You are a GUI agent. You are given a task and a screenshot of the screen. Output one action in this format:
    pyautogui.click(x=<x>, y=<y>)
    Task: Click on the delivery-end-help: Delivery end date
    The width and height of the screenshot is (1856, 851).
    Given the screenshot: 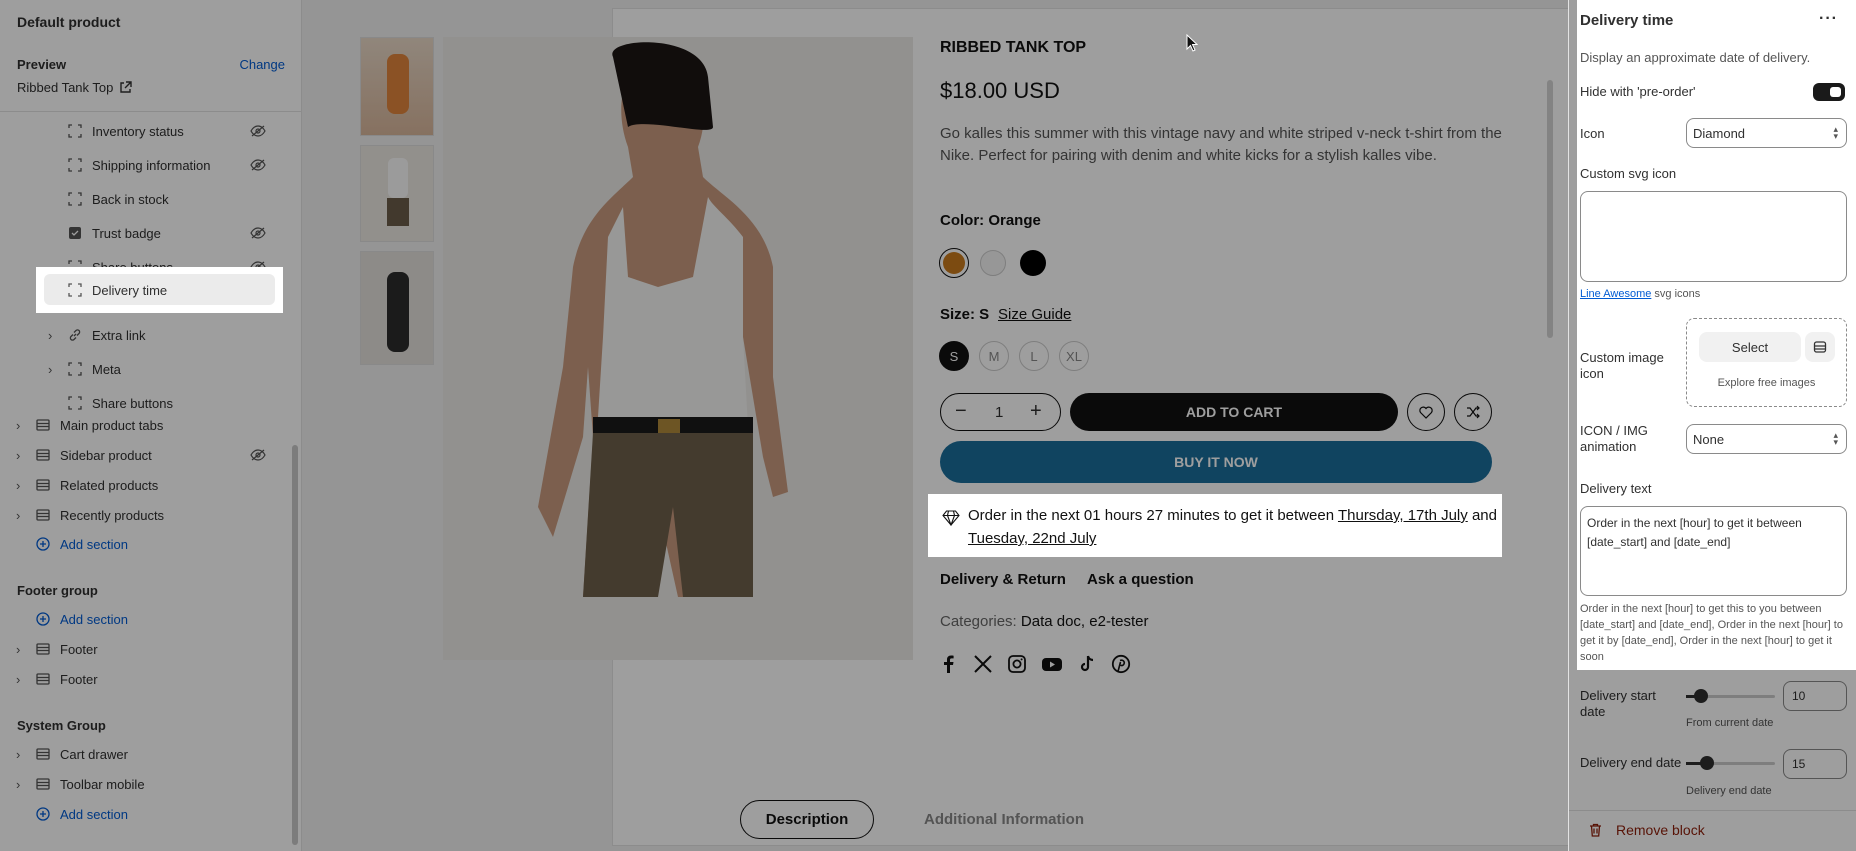 What is the action you would take?
    pyautogui.click(x=1729, y=791)
    